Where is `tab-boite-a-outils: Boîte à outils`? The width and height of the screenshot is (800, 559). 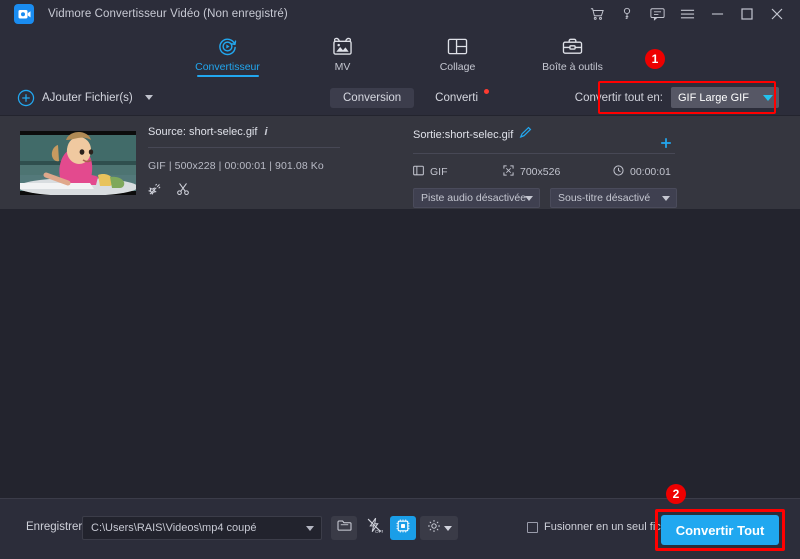 tab-boite-a-outils: Boîte à outils is located at coordinates (572, 52).